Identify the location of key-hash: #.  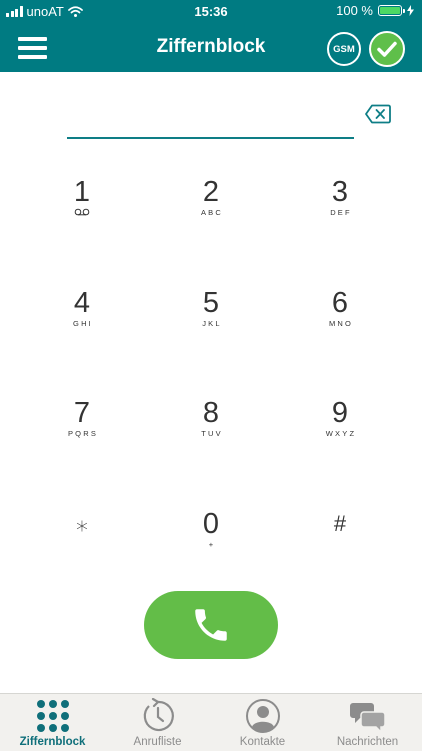
(340, 537).